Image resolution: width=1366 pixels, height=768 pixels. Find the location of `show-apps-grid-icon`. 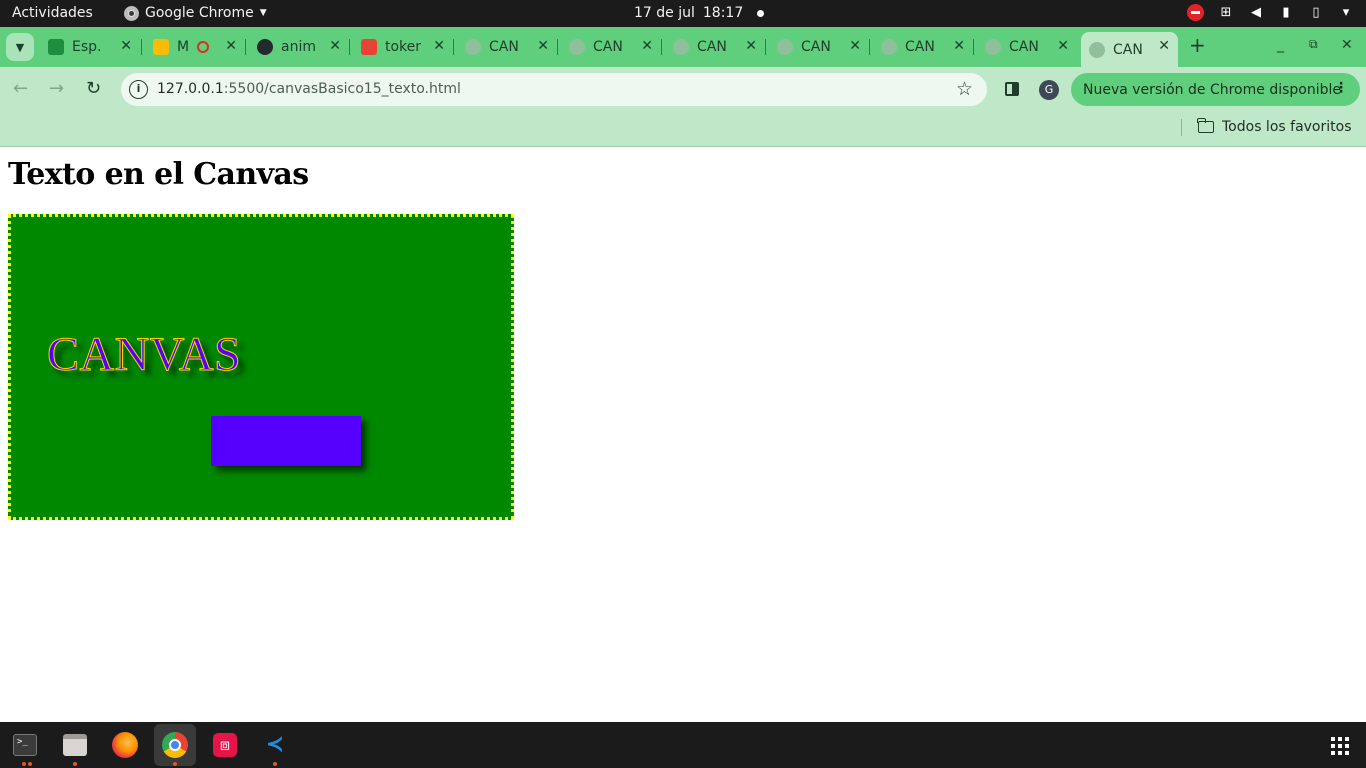

show-apps-grid-icon is located at coordinates (1340, 746).